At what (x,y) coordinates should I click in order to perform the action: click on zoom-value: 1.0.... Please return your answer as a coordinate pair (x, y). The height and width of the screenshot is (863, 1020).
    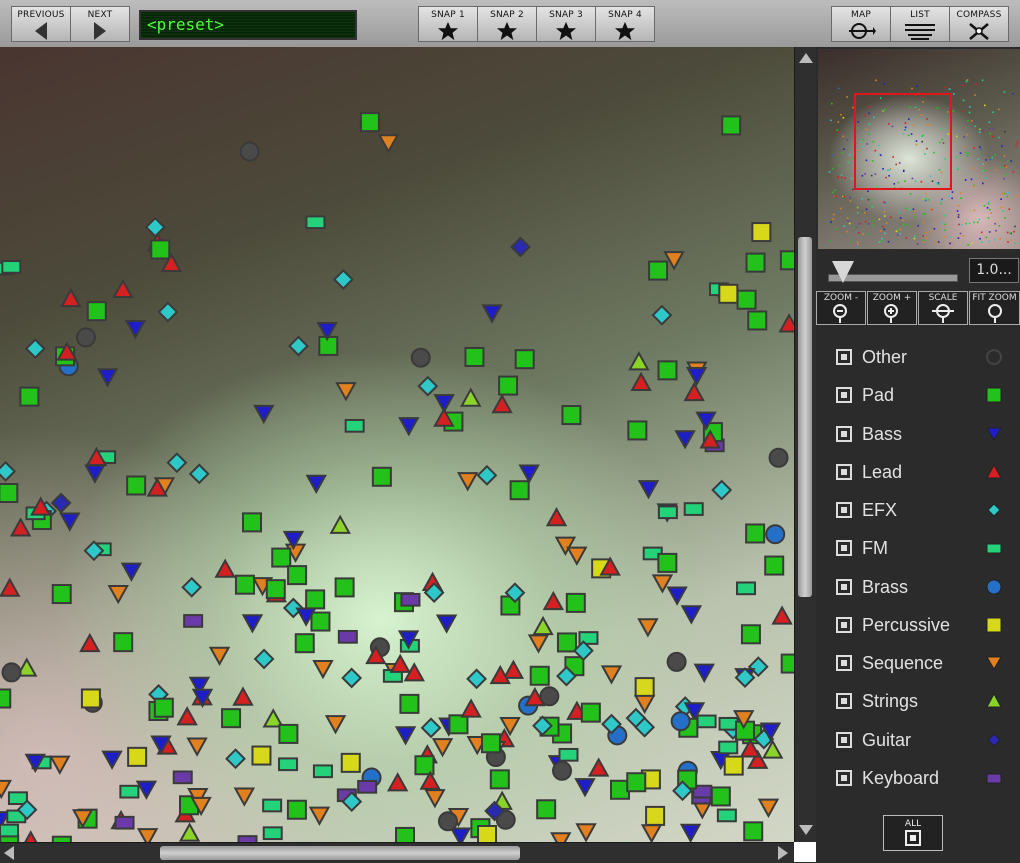
    Looking at the image, I should click on (994, 270).